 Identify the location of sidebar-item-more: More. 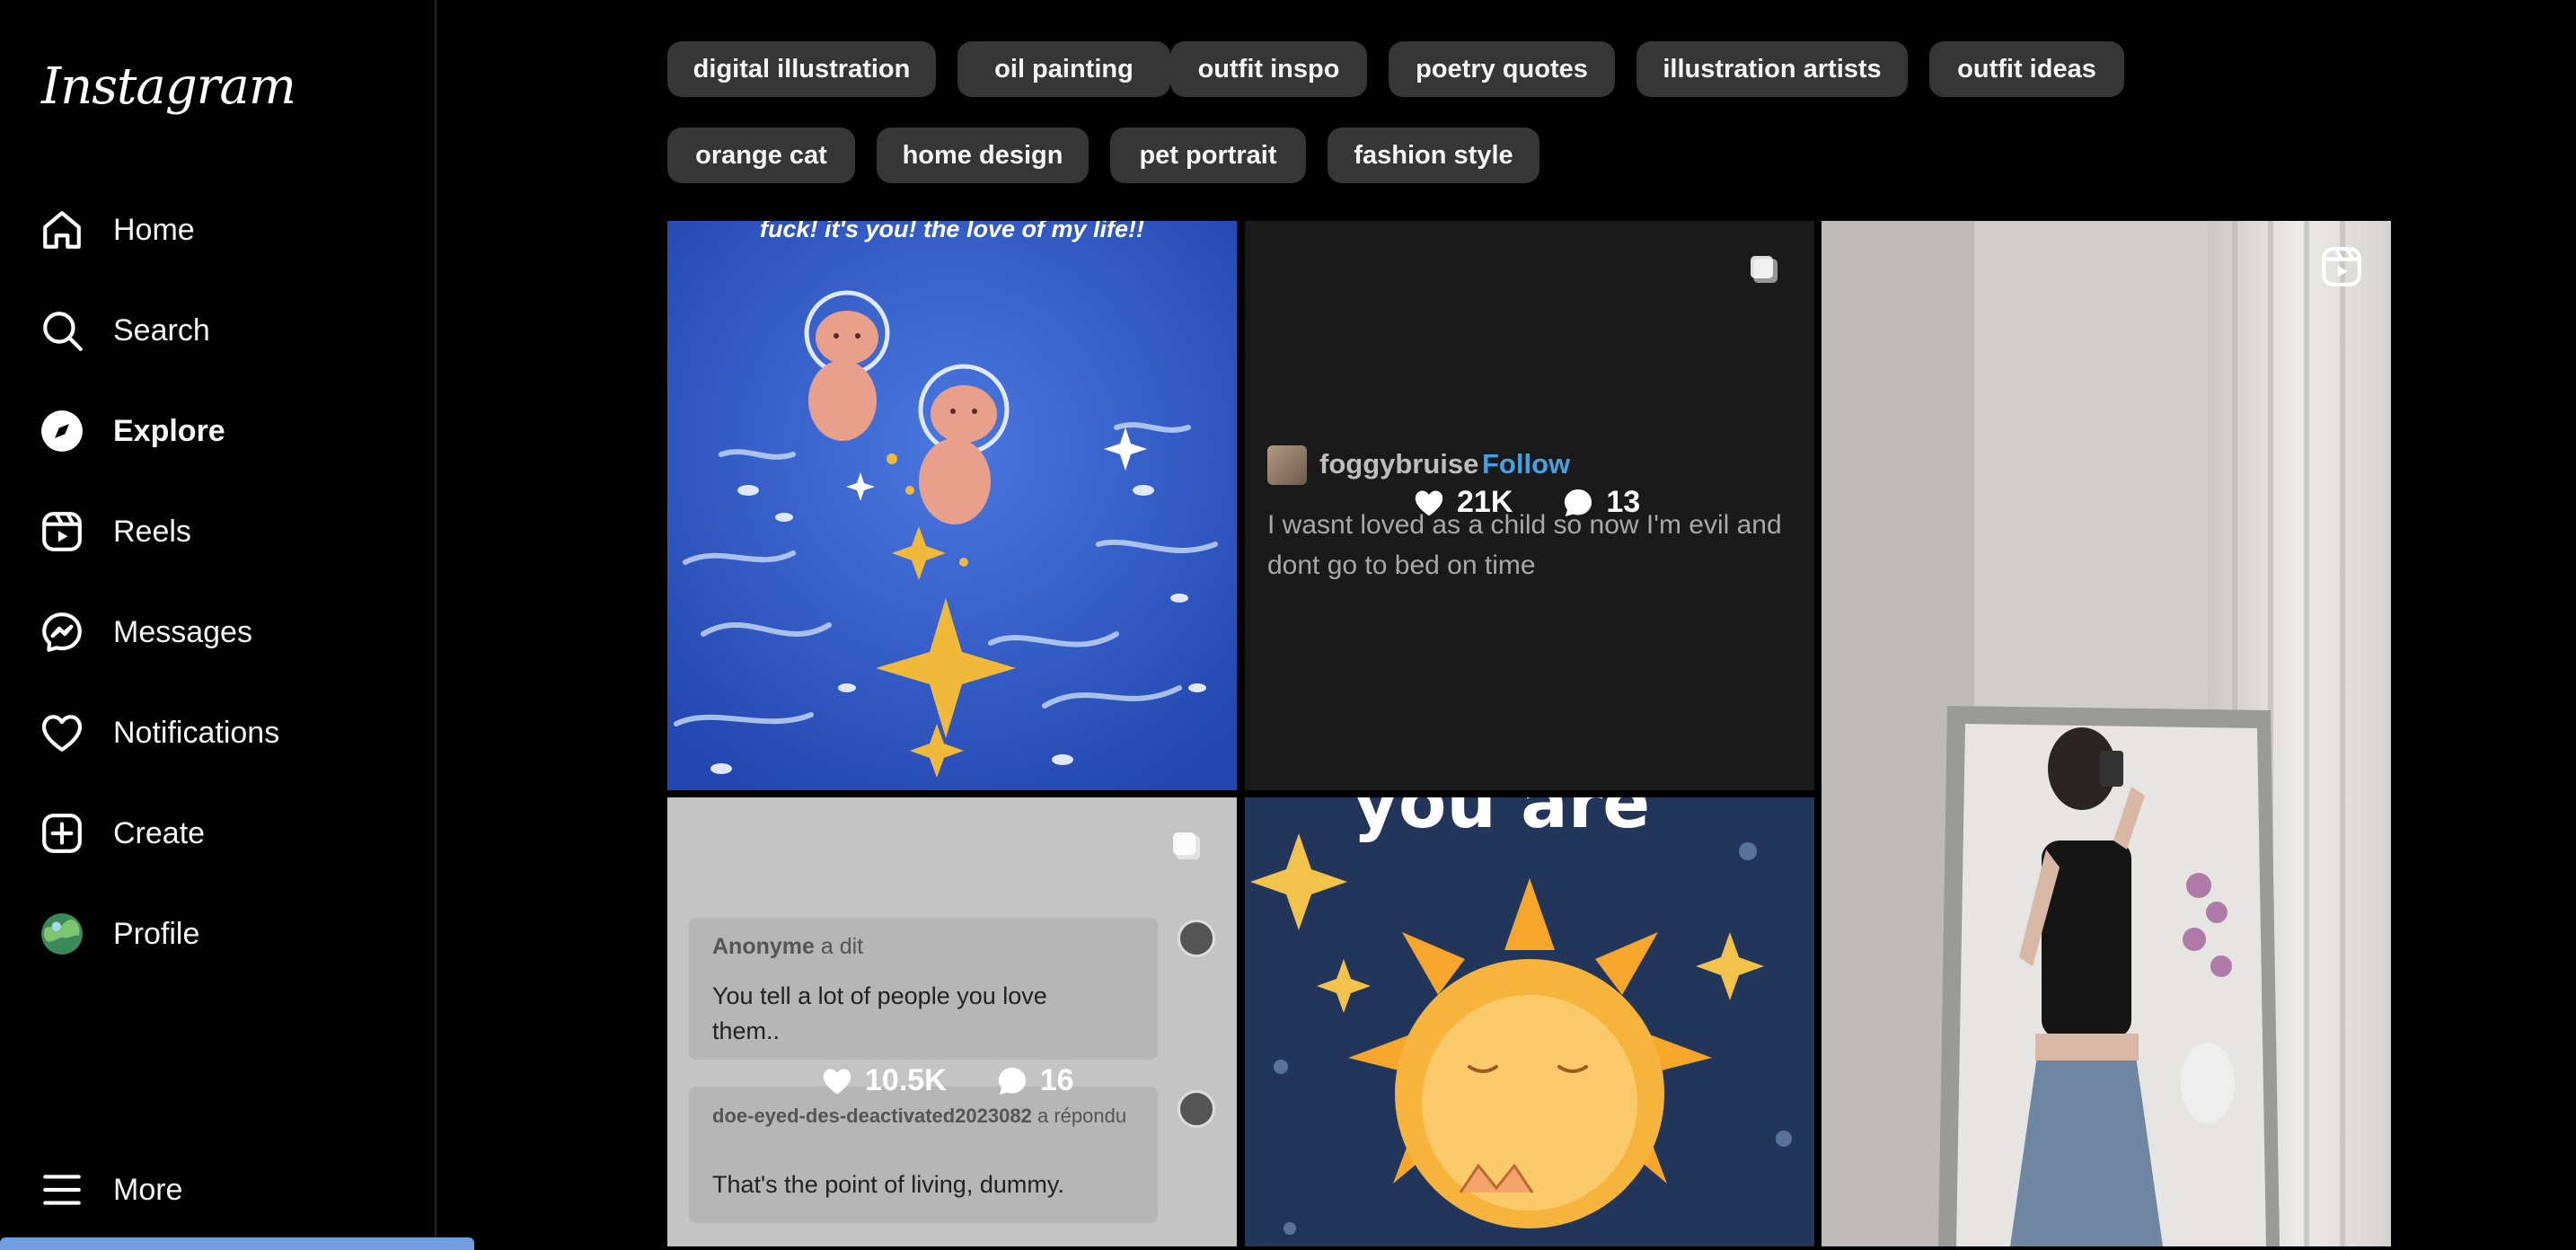
(228, 1190).